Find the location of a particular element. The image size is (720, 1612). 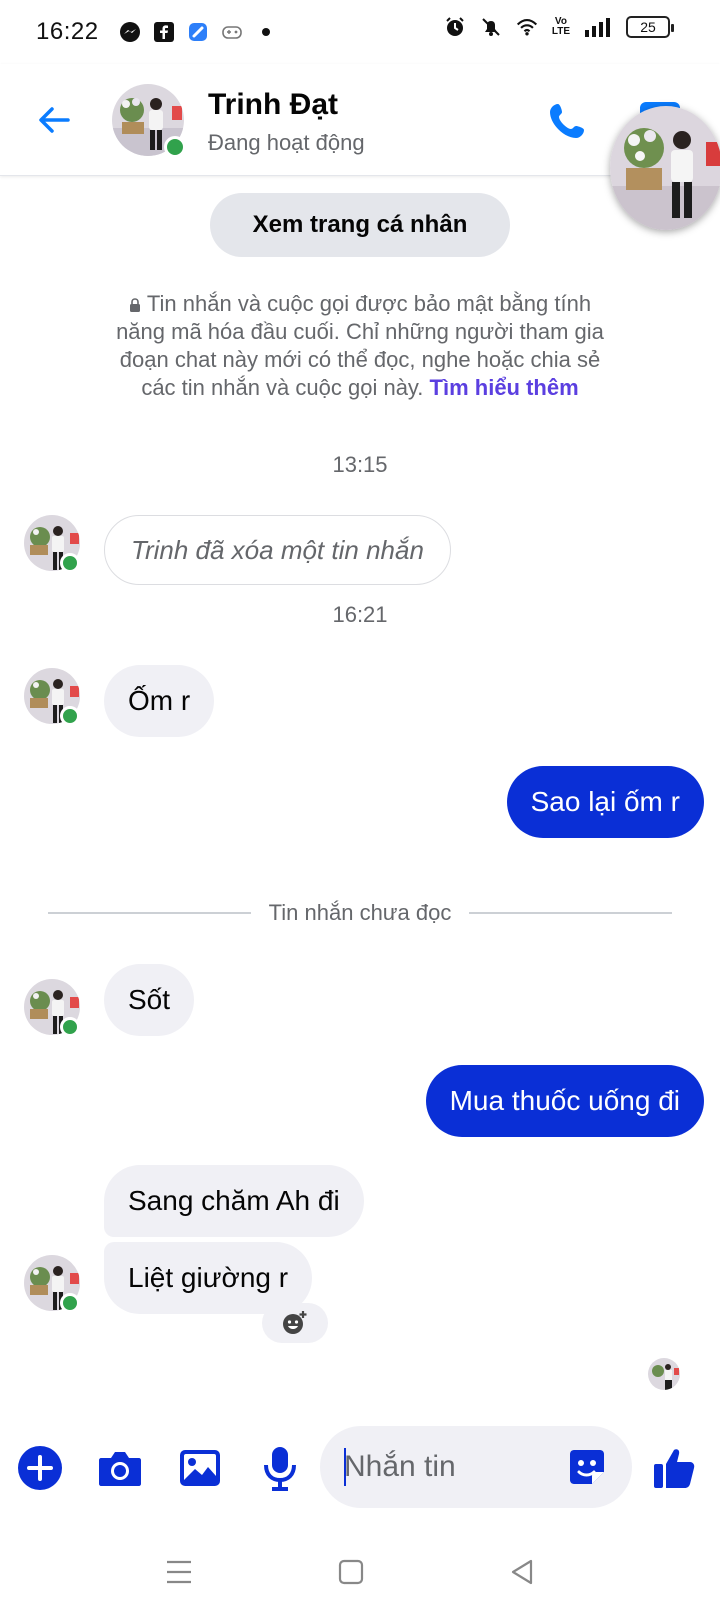

facebook-icon is located at coordinates (164, 32).